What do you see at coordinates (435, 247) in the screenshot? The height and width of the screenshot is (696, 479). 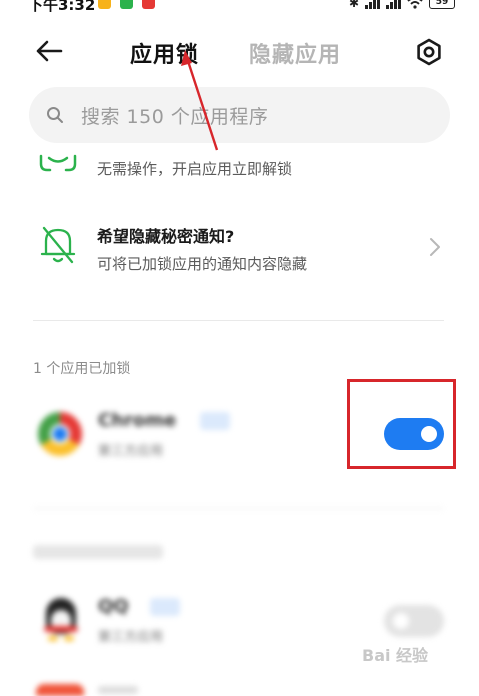 I see `chevron-right-icon` at bounding box center [435, 247].